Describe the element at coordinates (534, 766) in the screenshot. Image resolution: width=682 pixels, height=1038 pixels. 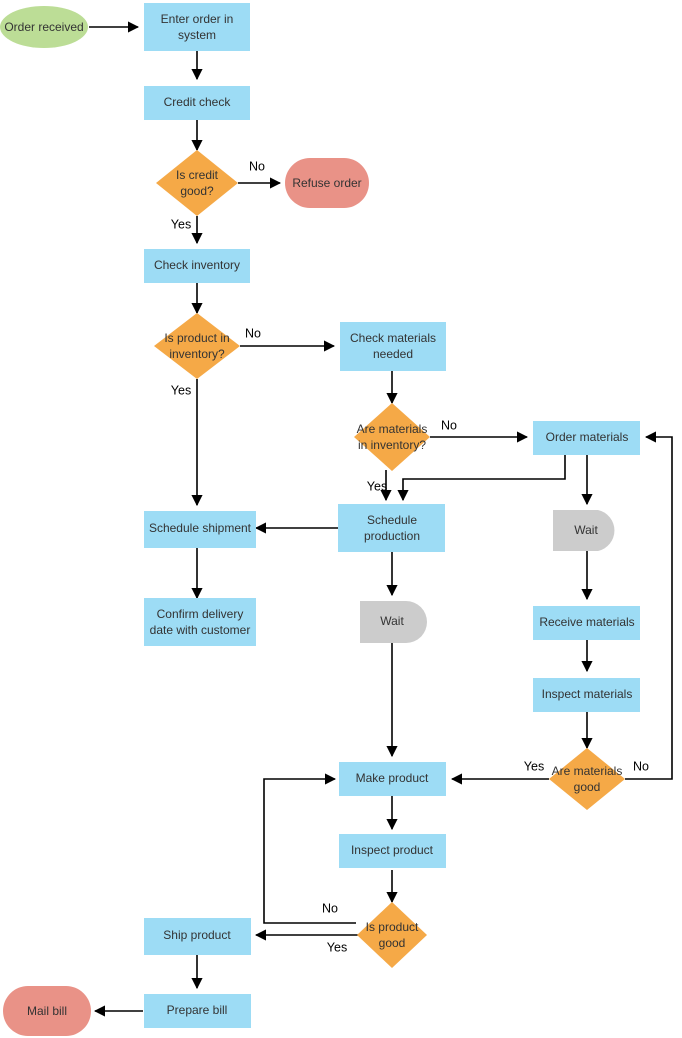
I see `edge-label-materials-good-yes: Yes` at that location.